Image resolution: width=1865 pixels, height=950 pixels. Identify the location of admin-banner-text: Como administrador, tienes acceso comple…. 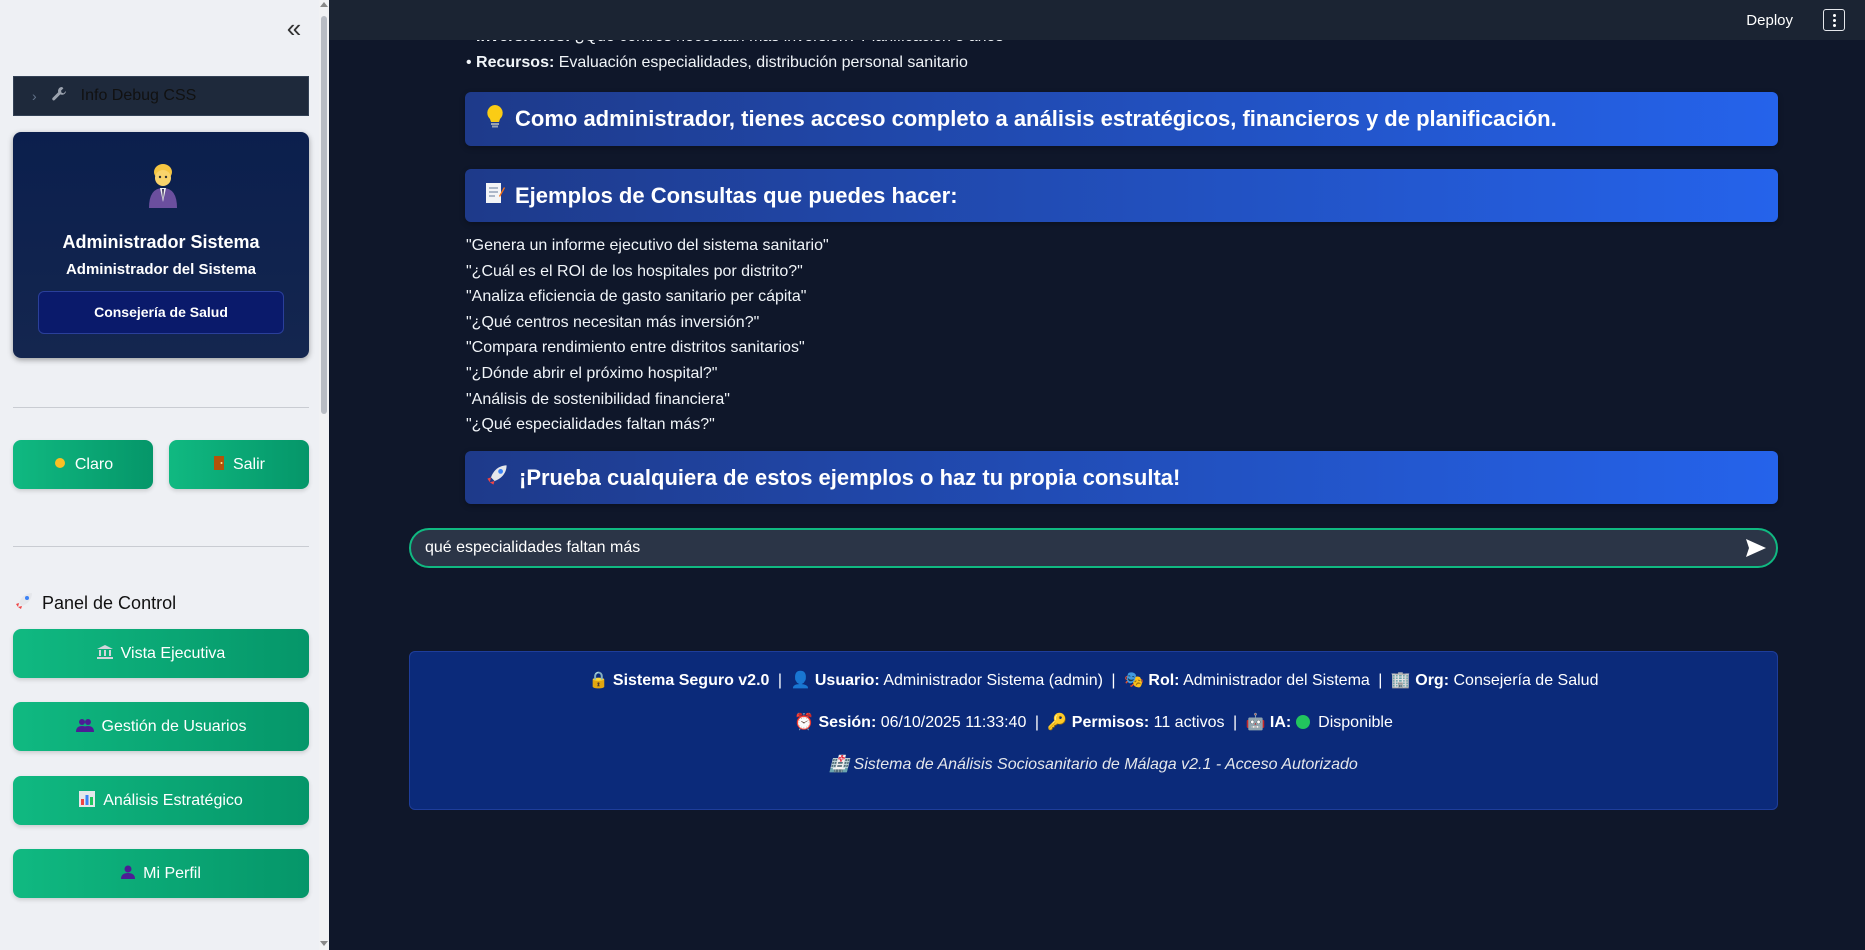
(1036, 118).